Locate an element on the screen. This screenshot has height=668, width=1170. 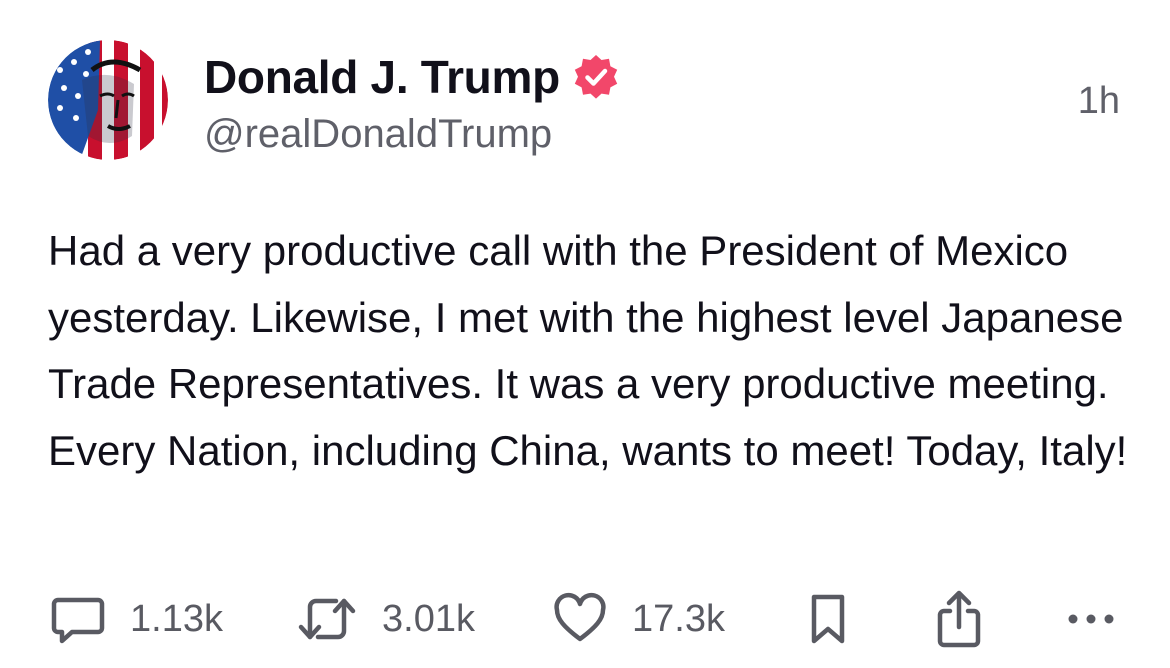
reply-count: 1.13k is located at coordinates (176, 618).